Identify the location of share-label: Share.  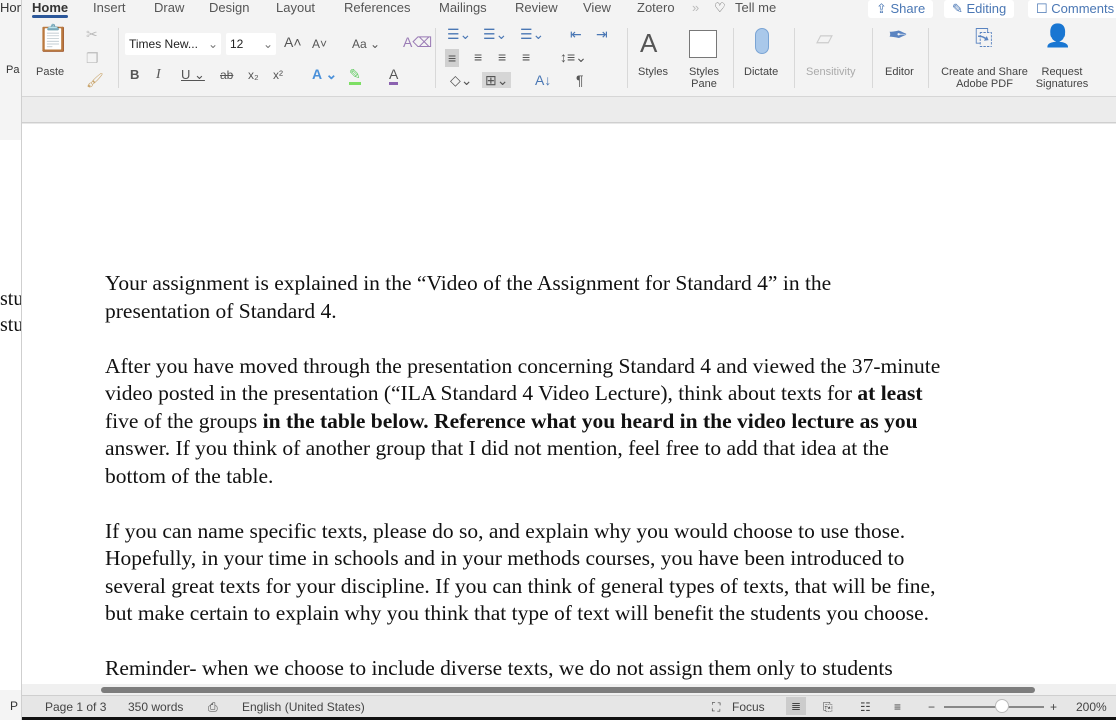
(908, 8).